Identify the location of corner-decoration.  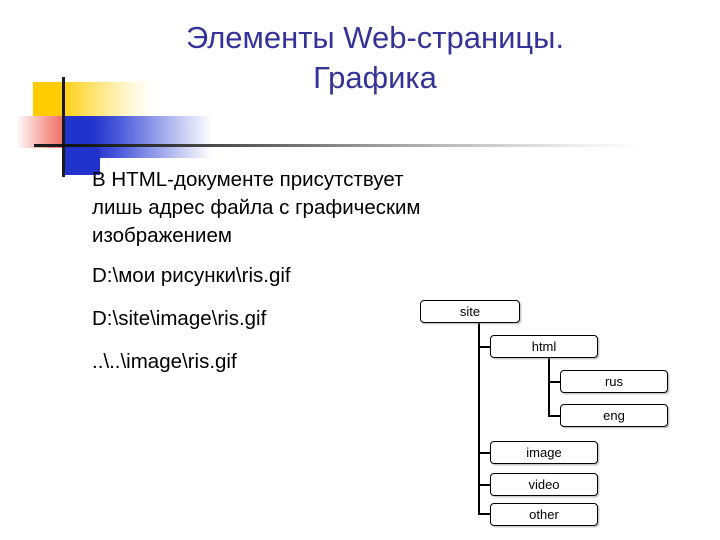
(115, 118).